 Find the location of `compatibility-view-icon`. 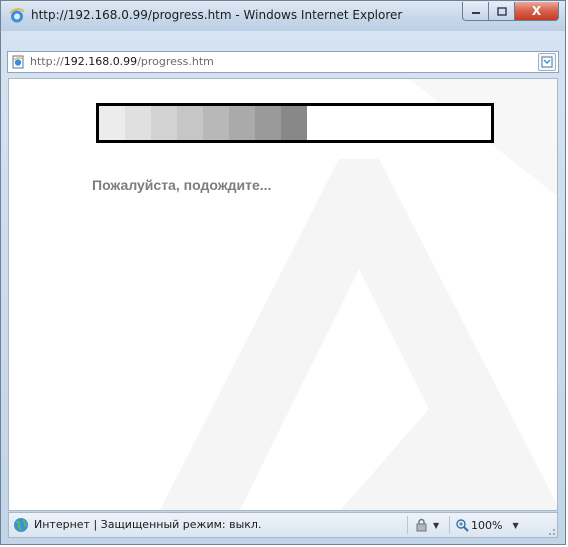

compatibility-view-icon is located at coordinates (547, 62).